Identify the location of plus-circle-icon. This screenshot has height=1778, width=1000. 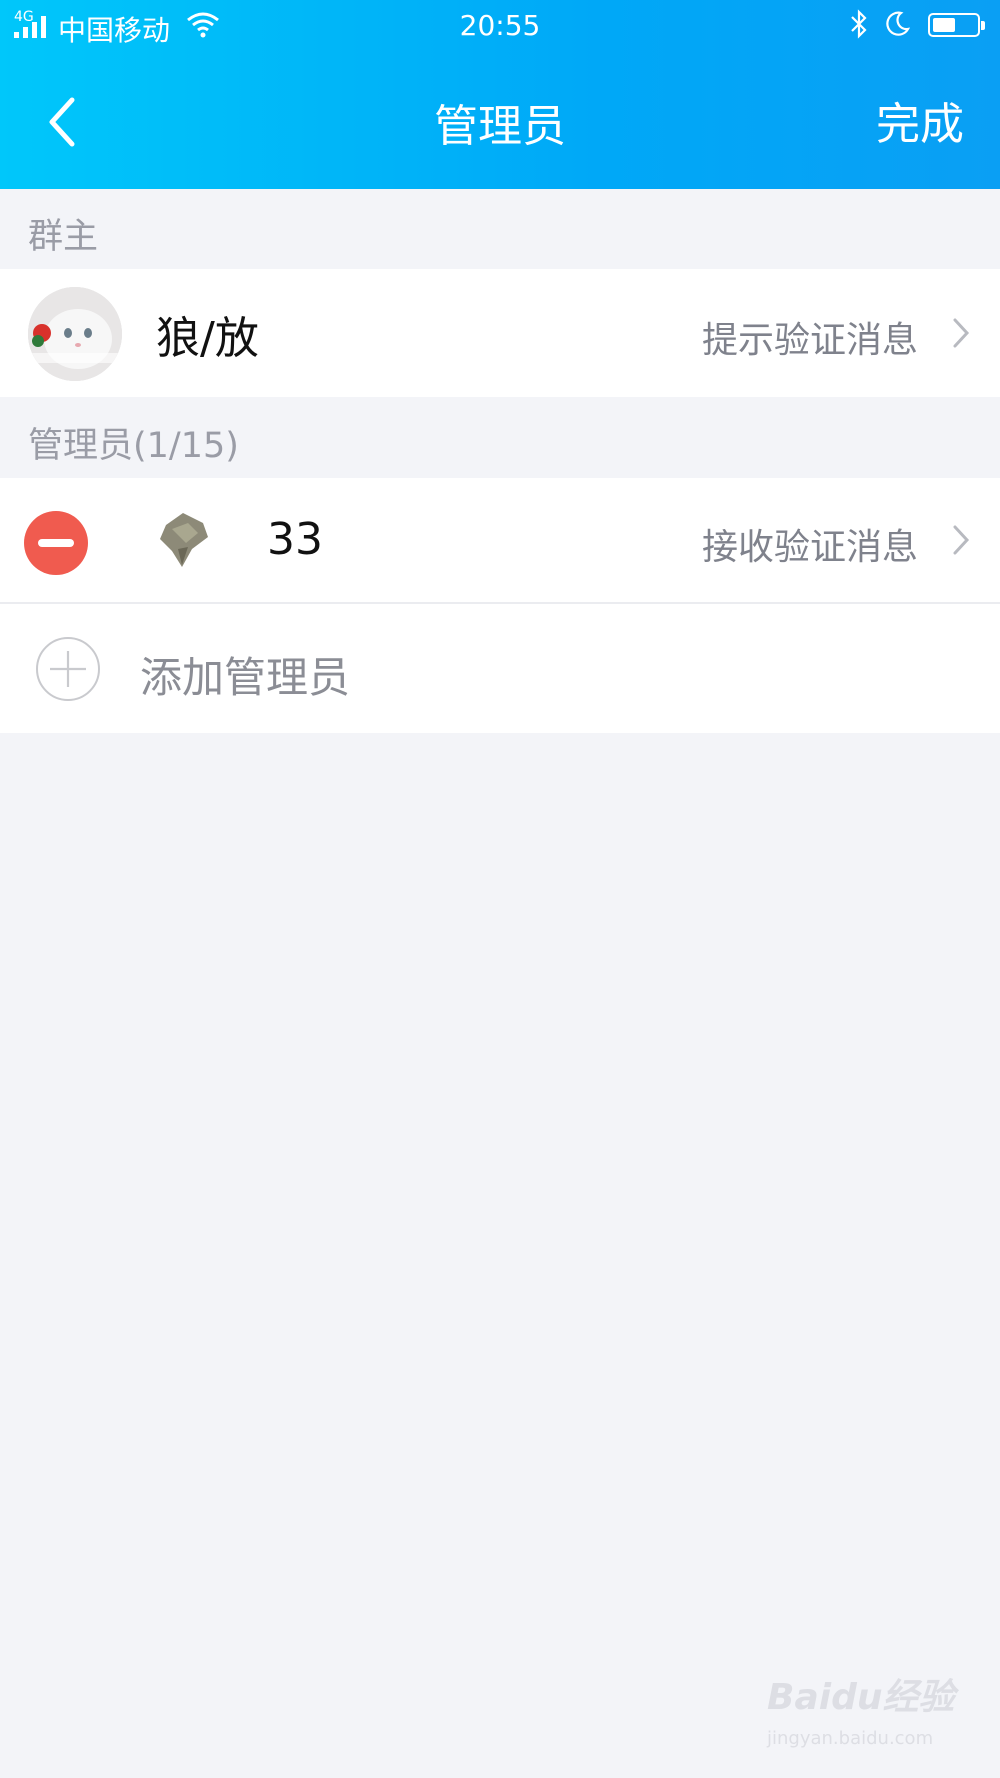
(68, 669).